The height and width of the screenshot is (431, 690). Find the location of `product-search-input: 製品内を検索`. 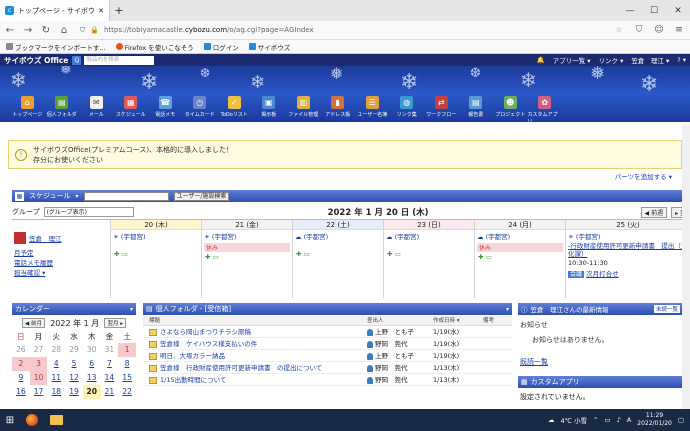

product-search-input: 製品内を検索 is located at coordinates (119, 60).